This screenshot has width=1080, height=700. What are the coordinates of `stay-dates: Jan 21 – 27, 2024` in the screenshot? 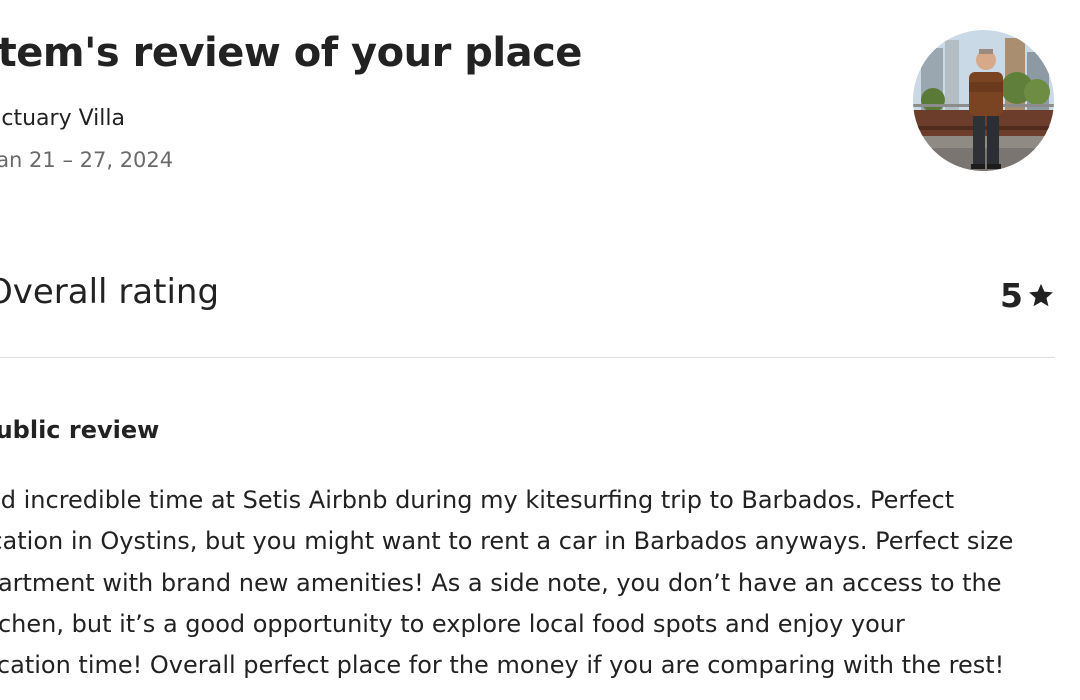 It's located at (87, 160).